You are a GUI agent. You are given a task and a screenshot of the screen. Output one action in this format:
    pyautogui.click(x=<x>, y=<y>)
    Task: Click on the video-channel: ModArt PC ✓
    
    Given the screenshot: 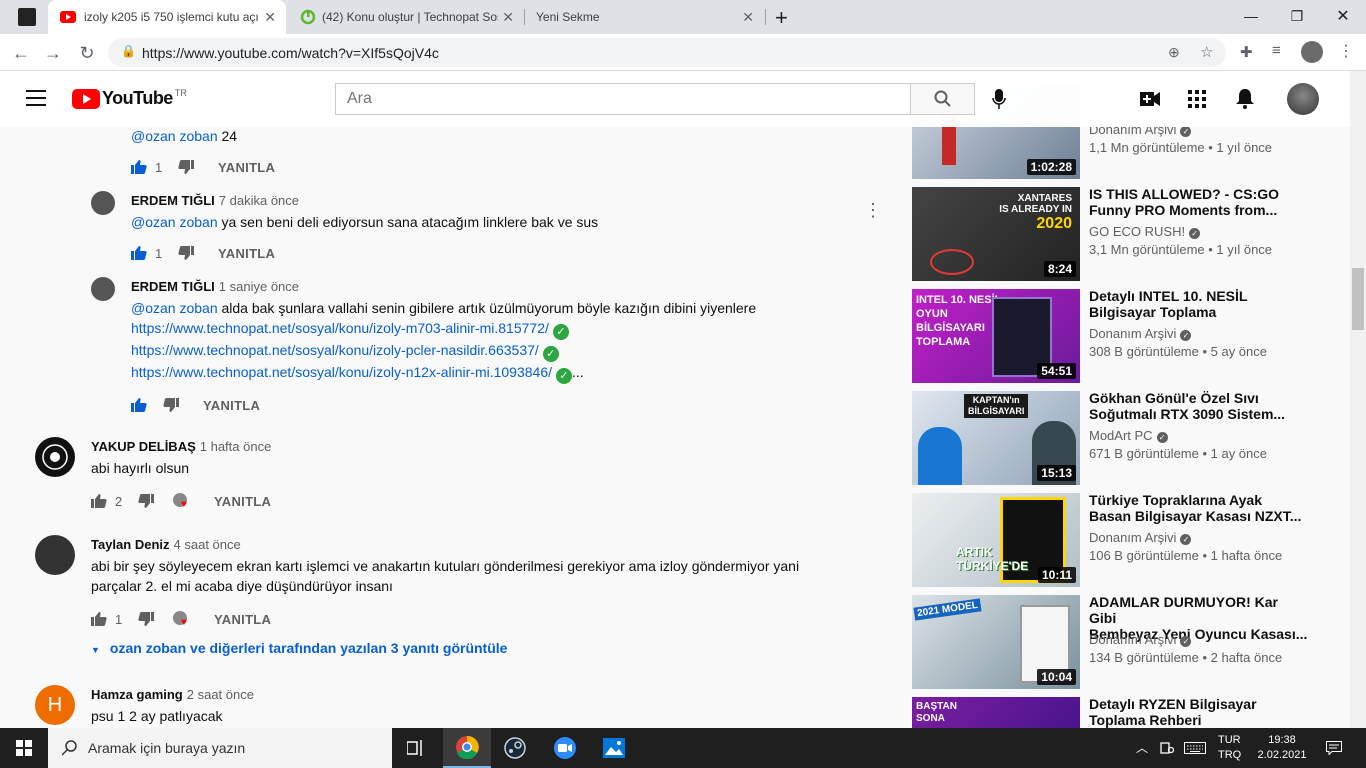 What is the action you would take?
    pyautogui.click(x=1128, y=435)
    